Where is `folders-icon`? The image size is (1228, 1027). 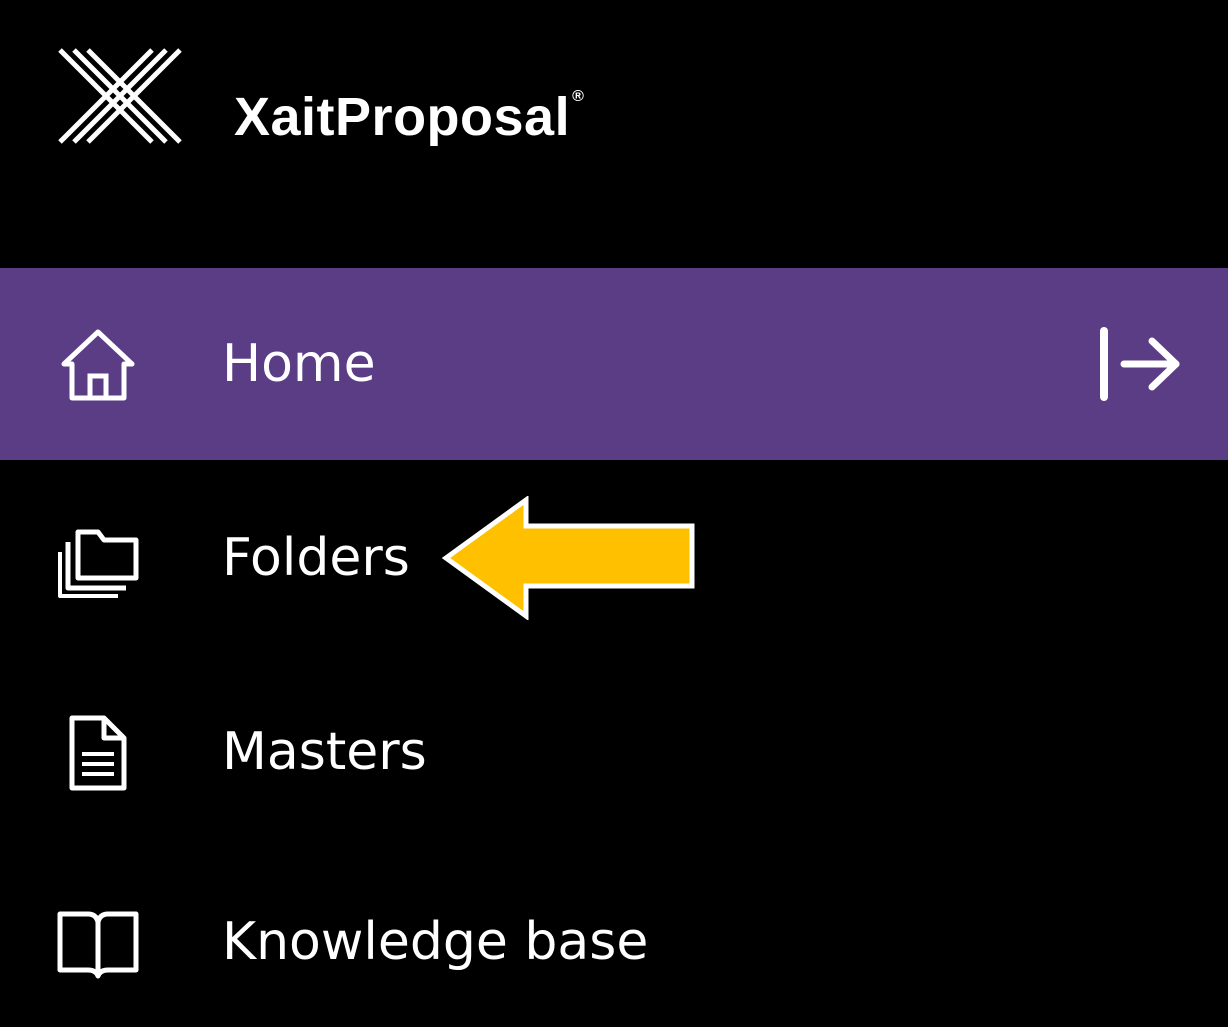
folders-icon is located at coordinates (98, 563).